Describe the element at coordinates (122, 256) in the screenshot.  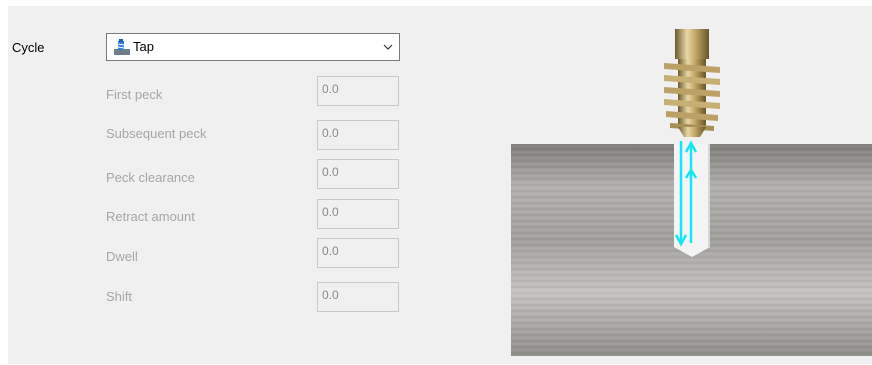
I see `dwell-label: Dwell` at that location.